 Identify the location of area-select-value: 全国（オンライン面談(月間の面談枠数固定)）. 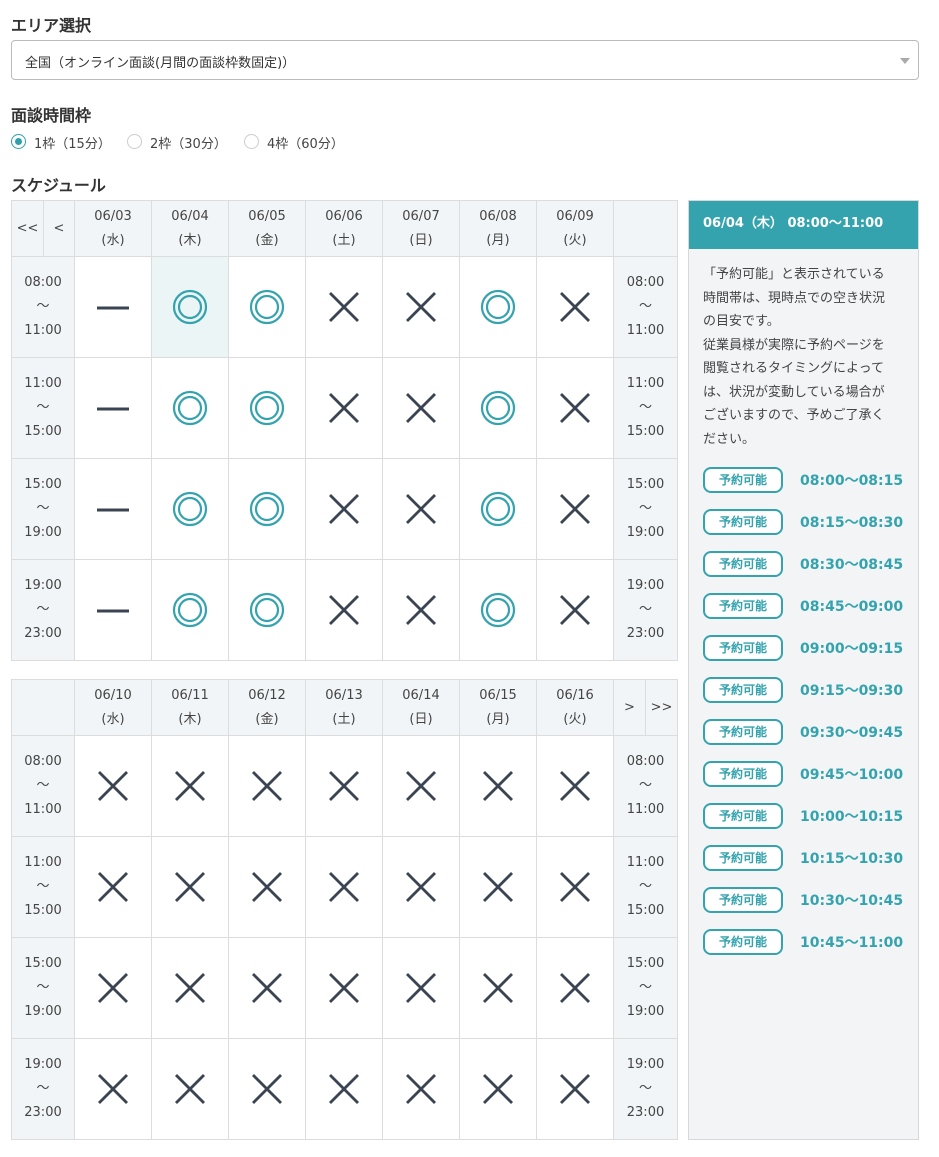
(160, 63).